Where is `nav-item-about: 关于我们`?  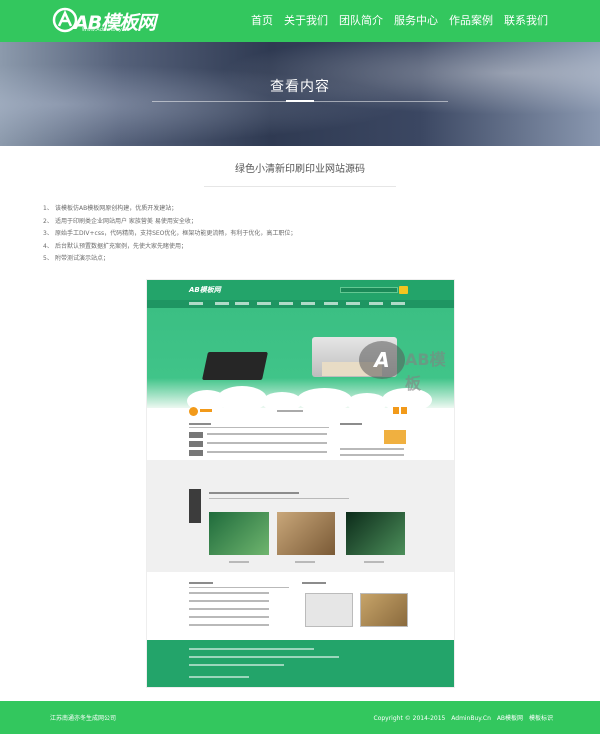
nav-item-about: 关于我们 is located at coordinates (306, 20).